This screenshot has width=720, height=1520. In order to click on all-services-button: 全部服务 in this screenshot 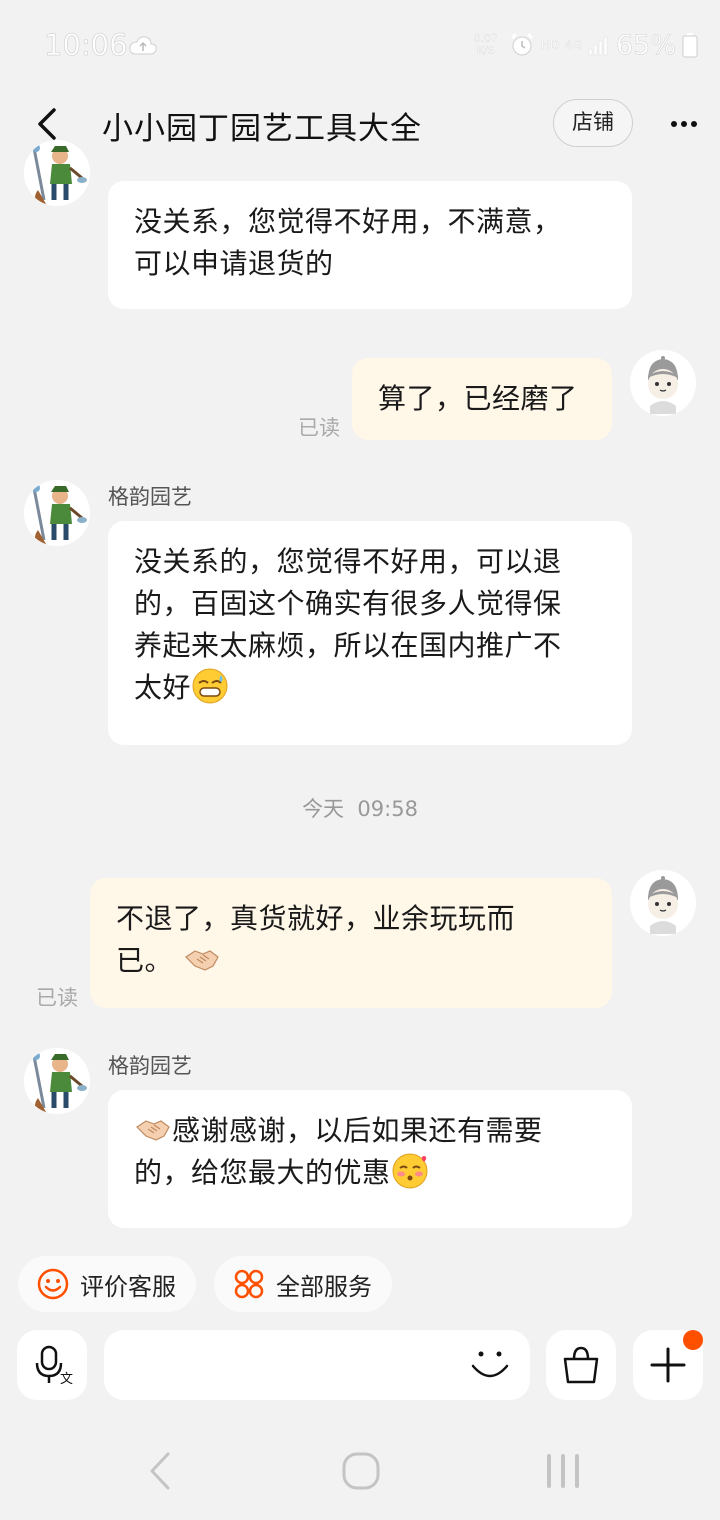, I will do `click(303, 1284)`.